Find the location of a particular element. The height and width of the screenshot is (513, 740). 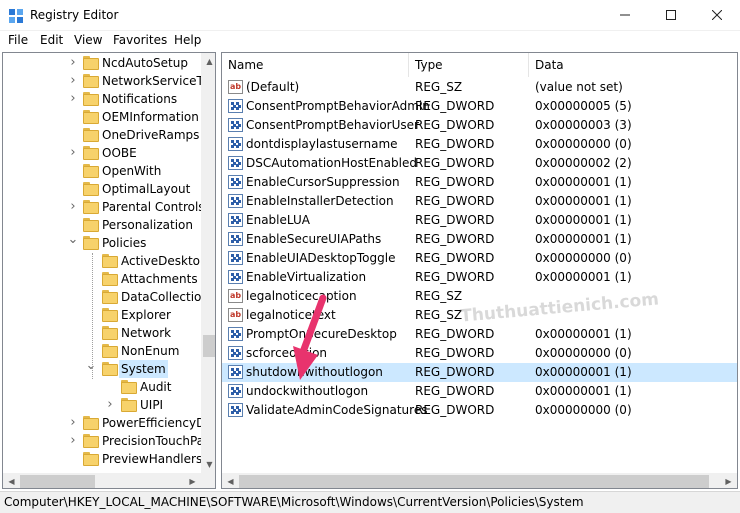

tree-item-parental-controls: › Parental Controls is located at coordinates (104, 207).